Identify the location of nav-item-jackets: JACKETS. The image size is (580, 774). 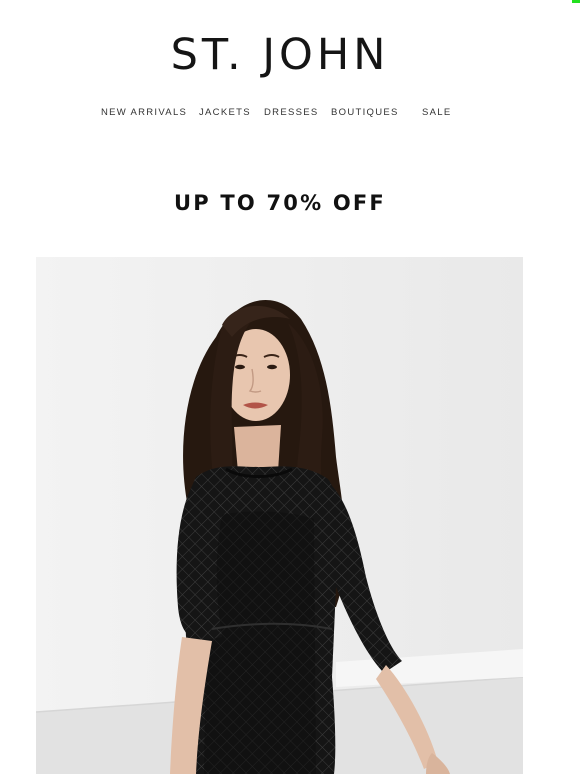
(225, 113).